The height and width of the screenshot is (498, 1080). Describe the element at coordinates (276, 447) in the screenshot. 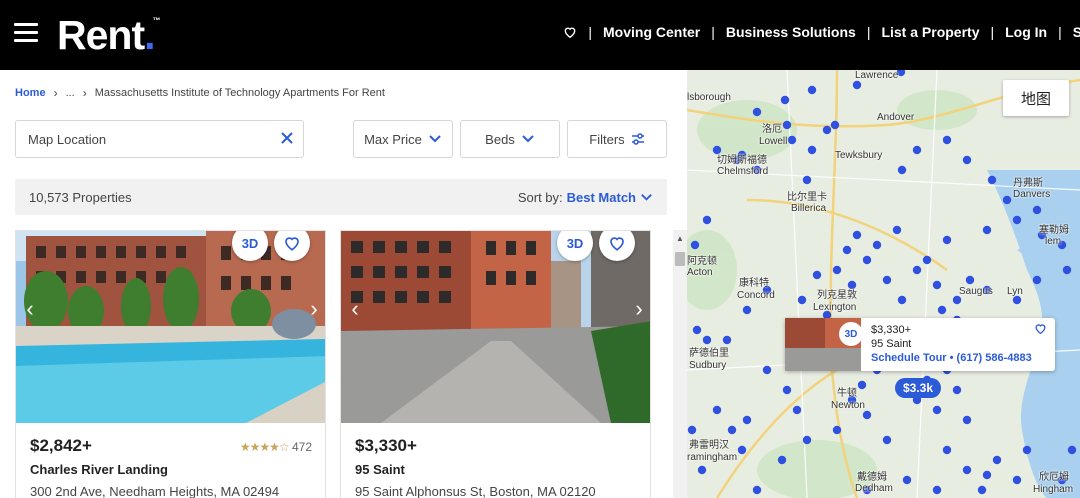

I see `listing-rating: ★★★★☆ 472` at that location.